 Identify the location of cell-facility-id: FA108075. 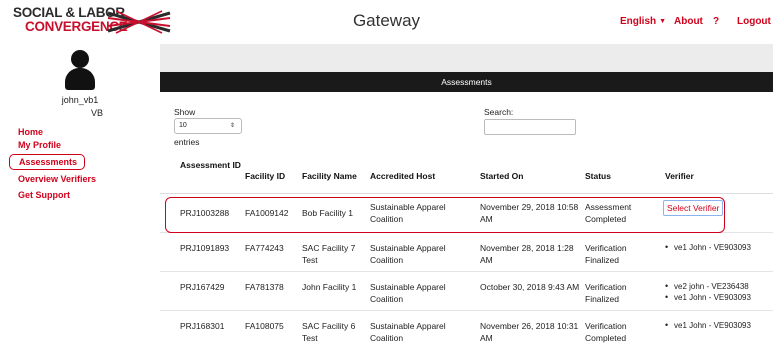
(264, 326).